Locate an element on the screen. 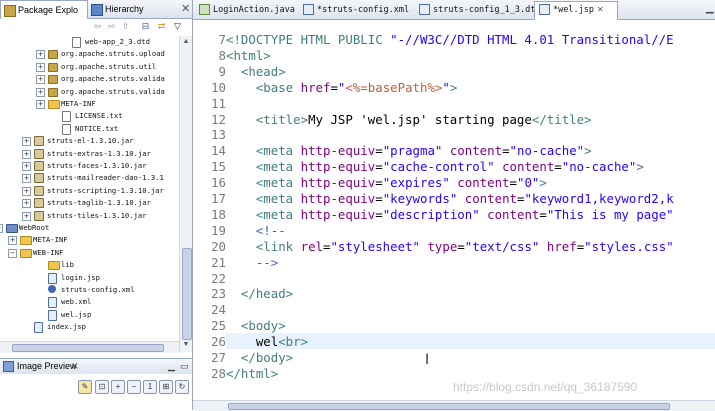  text-file-icon is located at coordinates (66, 117).